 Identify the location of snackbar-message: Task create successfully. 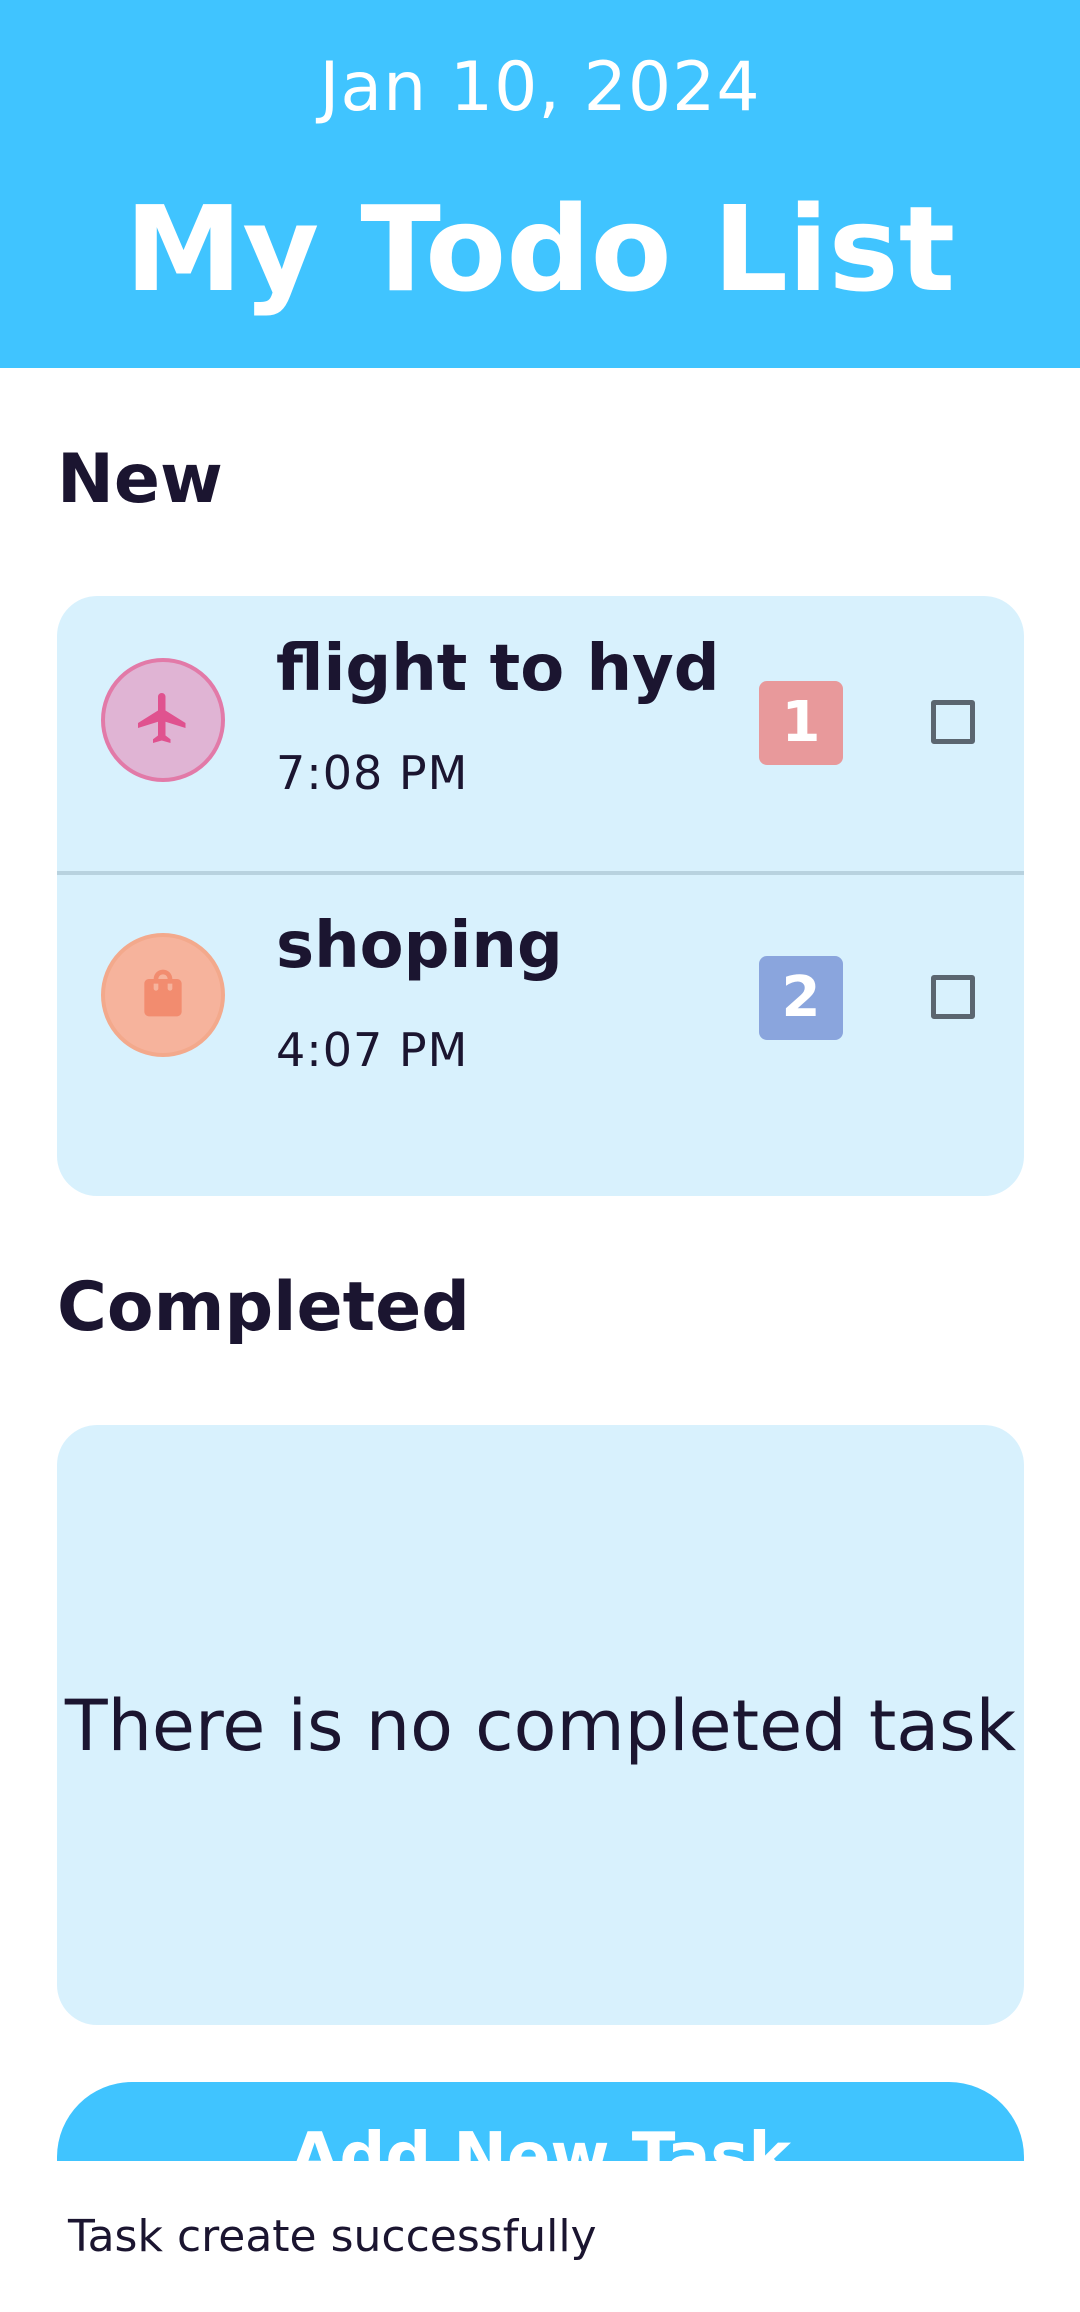
(332, 2236).